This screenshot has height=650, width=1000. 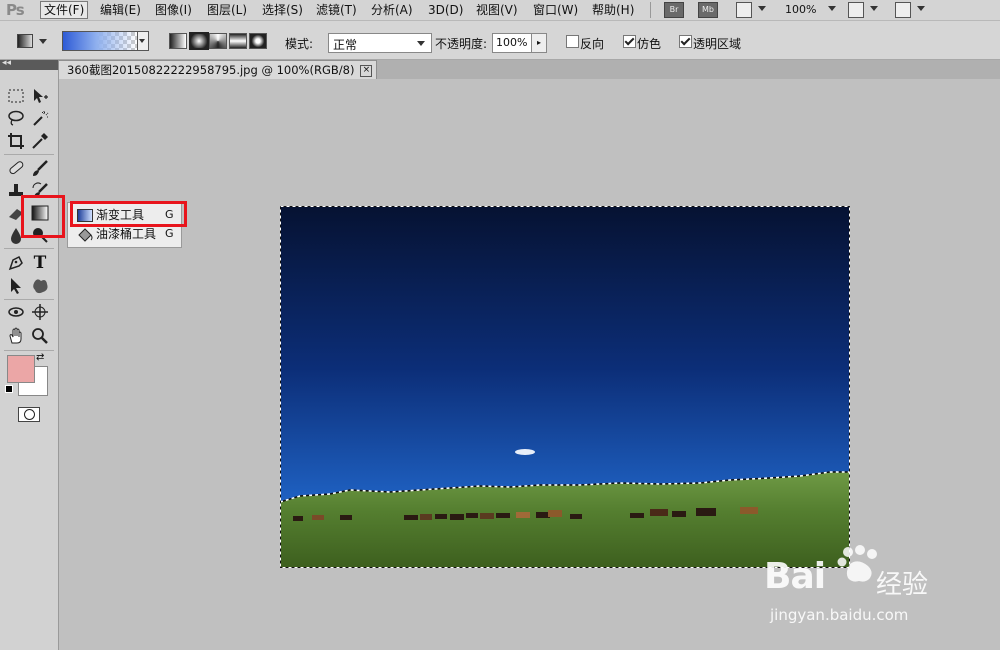 I want to click on close-icon: ×, so click(x=366, y=70).